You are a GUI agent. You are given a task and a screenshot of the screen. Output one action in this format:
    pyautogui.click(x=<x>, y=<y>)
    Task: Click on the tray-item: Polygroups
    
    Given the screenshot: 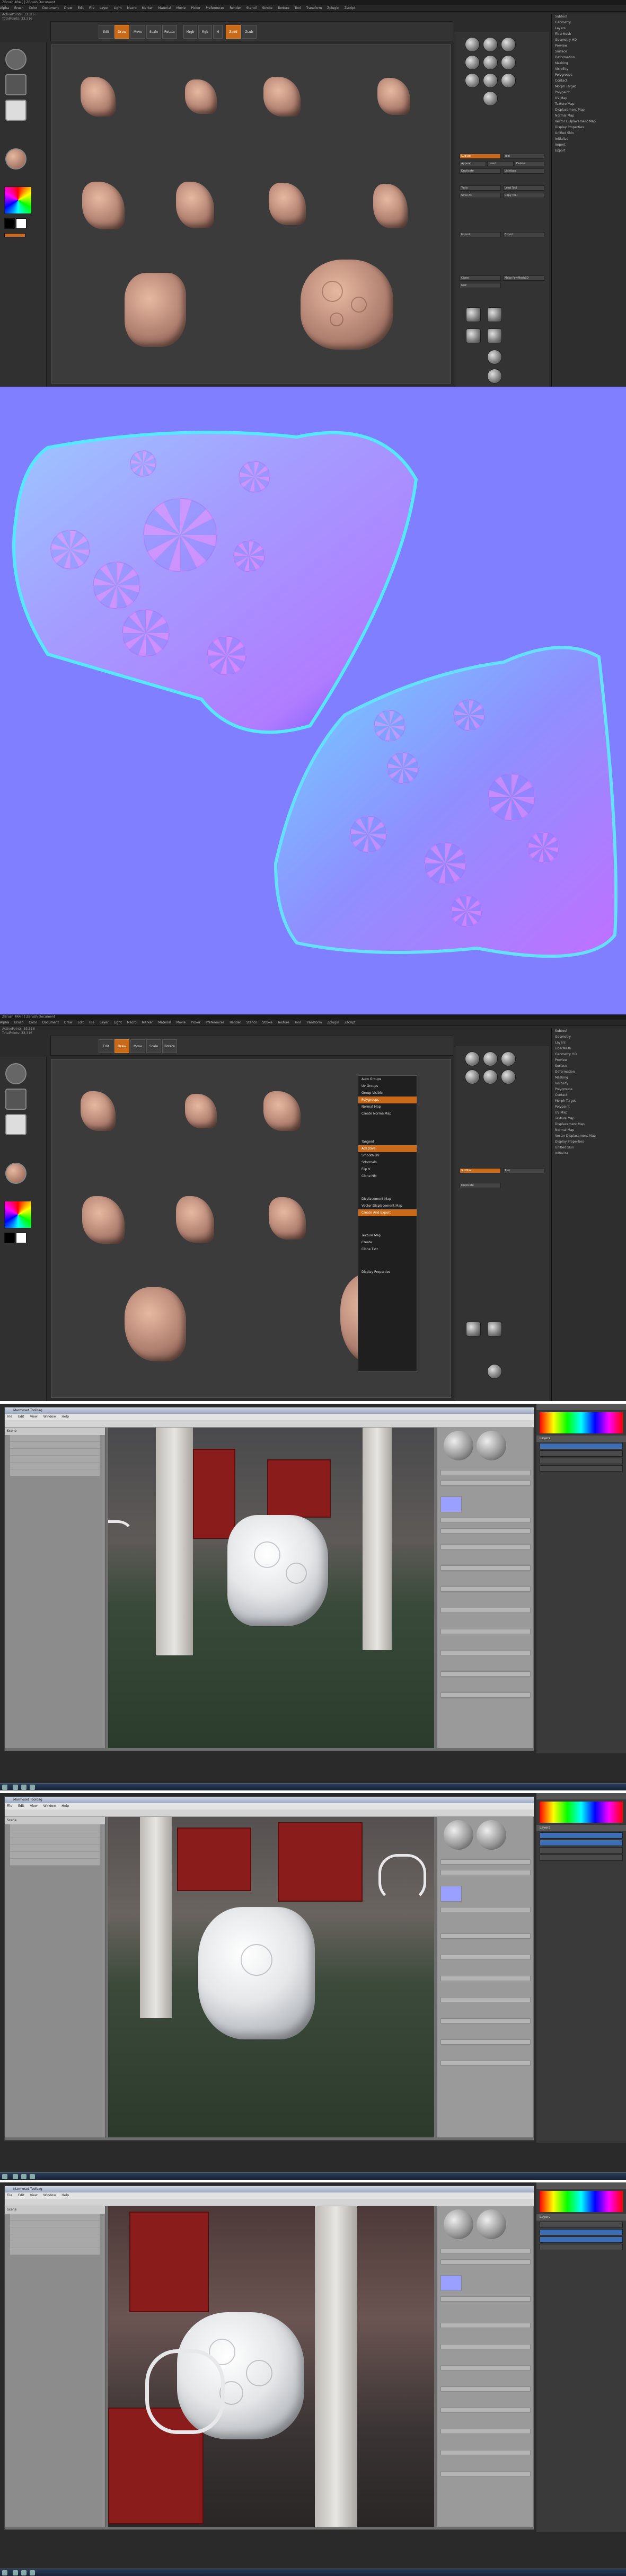 What is the action you would take?
    pyautogui.click(x=589, y=75)
    